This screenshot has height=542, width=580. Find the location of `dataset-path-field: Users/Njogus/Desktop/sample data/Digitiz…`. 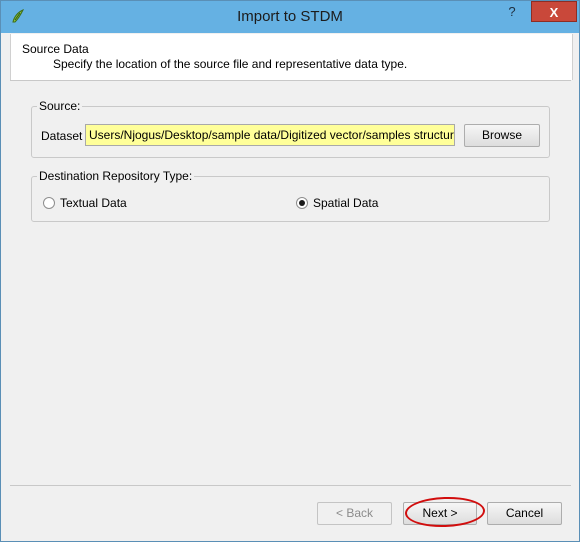

dataset-path-field: Users/Njogus/Desktop/sample data/Digitiz… is located at coordinates (270, 135).